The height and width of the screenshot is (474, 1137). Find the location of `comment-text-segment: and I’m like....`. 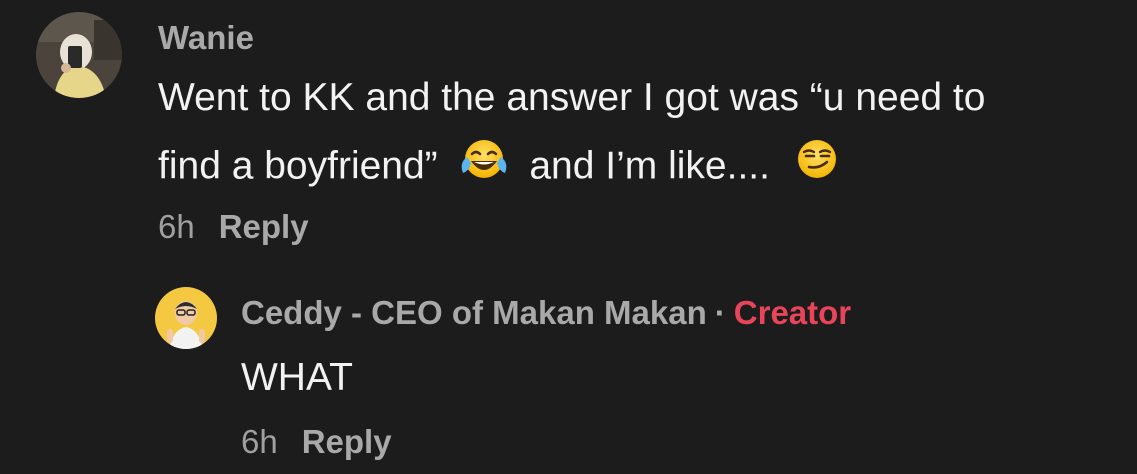

comment-text-segment: and I’m like.... is located at coordinates (649, 166).